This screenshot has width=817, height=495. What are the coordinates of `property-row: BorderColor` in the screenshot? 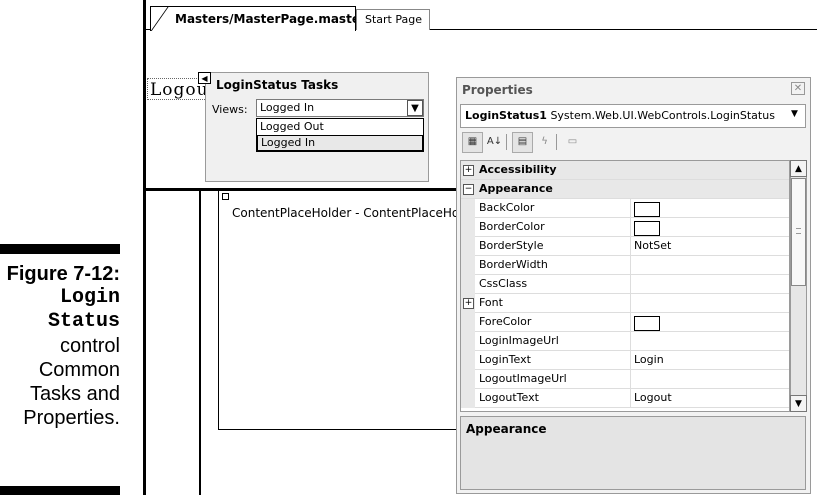 It's located at (625, 227).